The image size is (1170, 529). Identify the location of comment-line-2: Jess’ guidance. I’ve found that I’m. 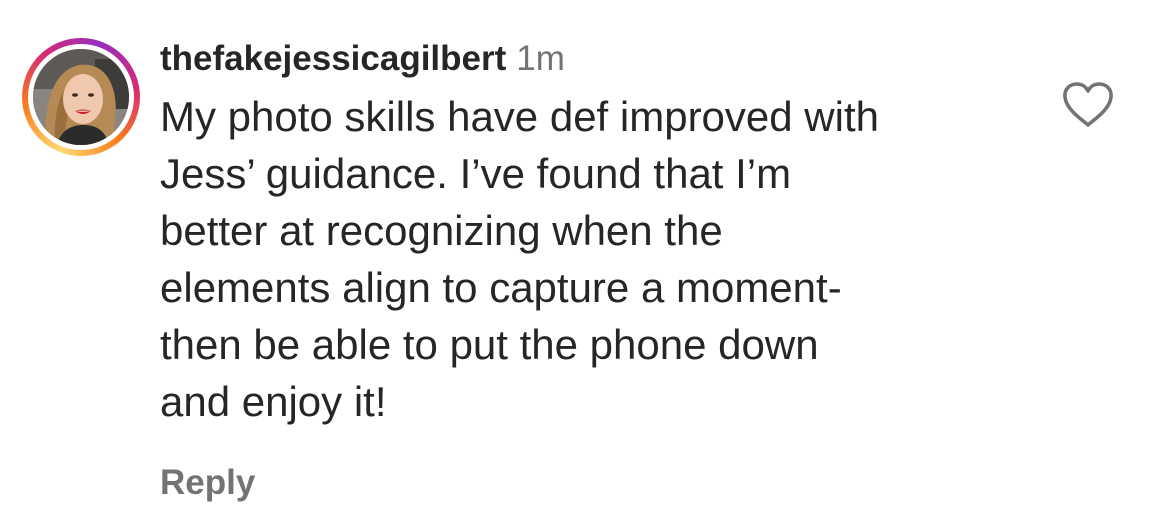
(476, 173).